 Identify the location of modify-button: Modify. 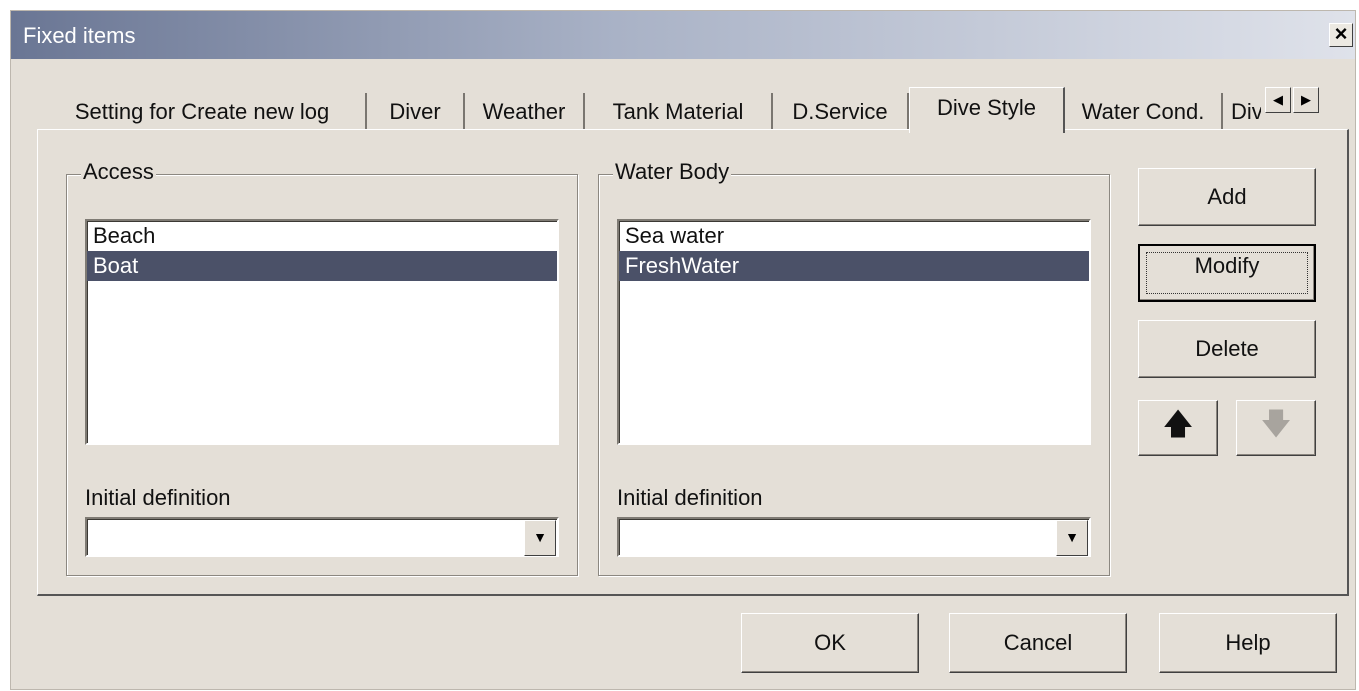
(1227, 273).